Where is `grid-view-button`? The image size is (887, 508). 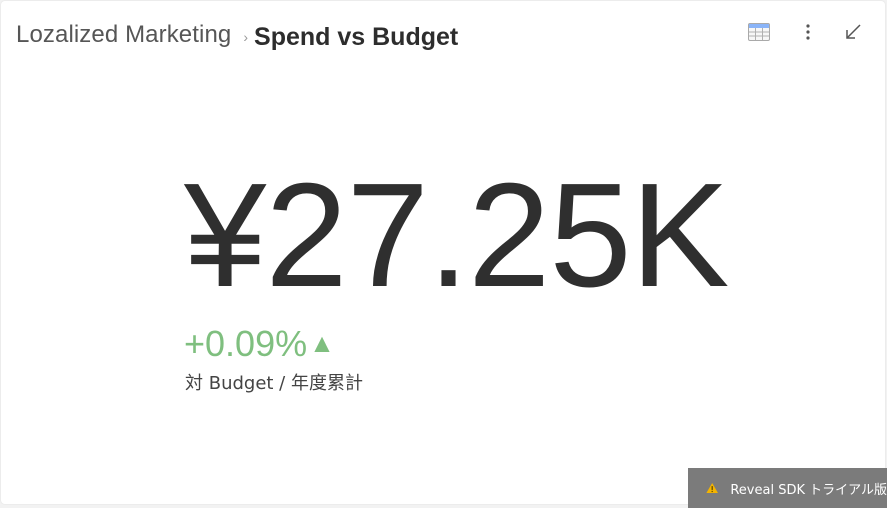
grid-view-button is located at coordinates (759, 32).